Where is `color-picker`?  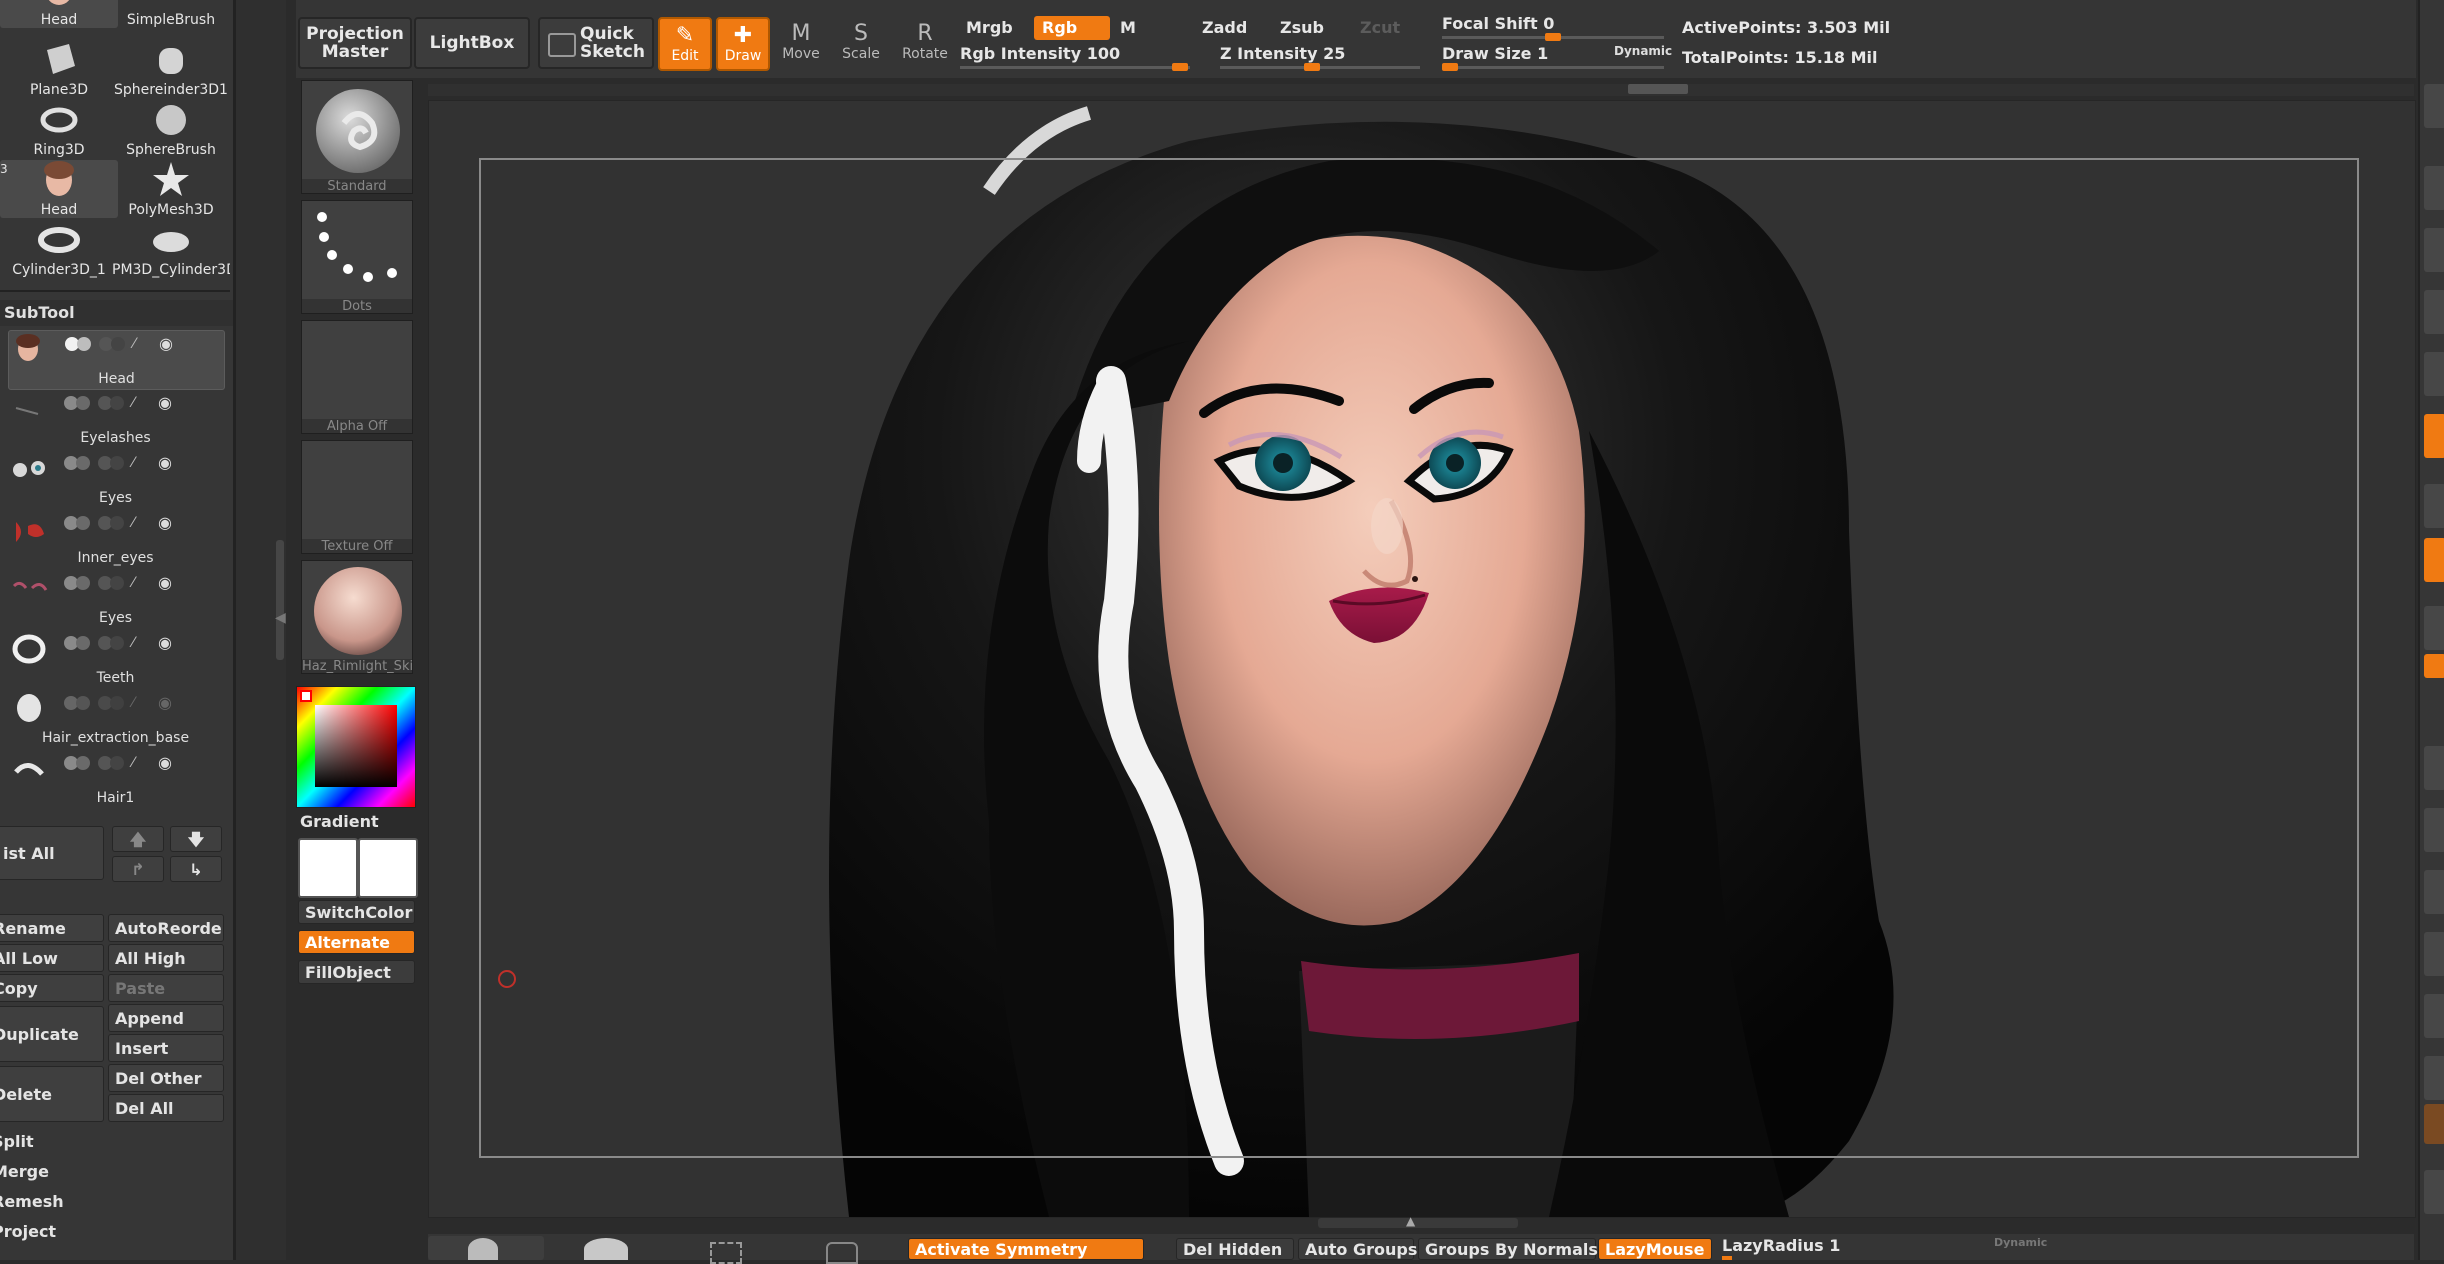 color-picker is located at coordinates (356, 747).